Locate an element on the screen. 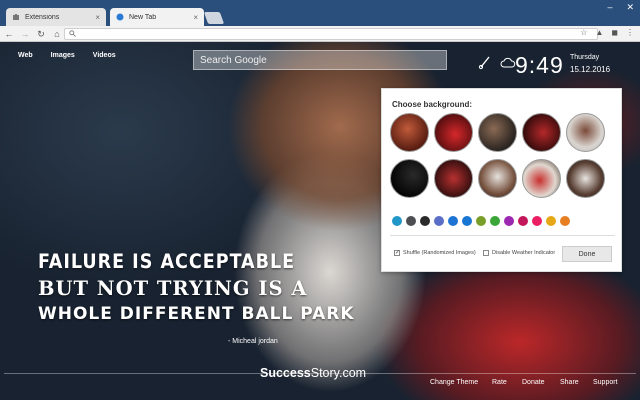 Image resolution: width=640 pixels, height=400 pixels. puzzle-icon is located at coordinates (16, 17).